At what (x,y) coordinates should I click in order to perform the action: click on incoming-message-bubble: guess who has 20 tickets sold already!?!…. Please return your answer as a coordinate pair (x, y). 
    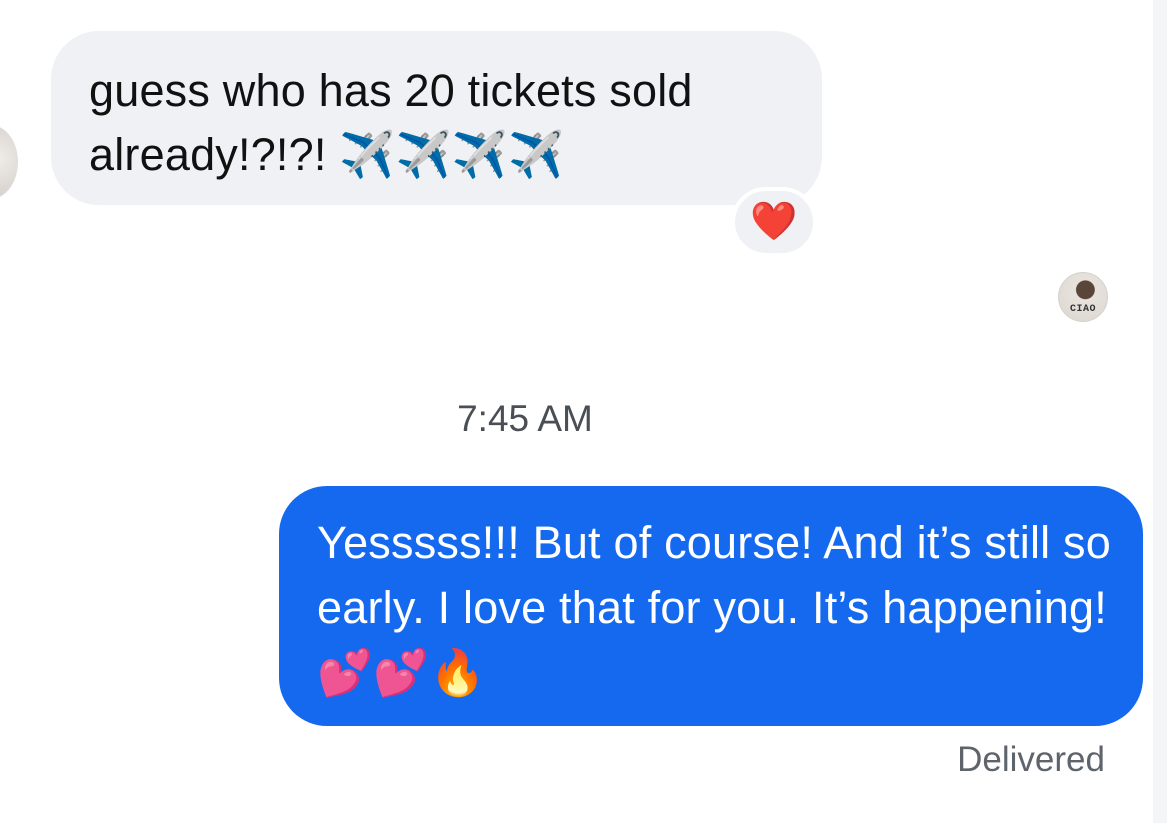
    Looking at the image, I should click on (436, 118).